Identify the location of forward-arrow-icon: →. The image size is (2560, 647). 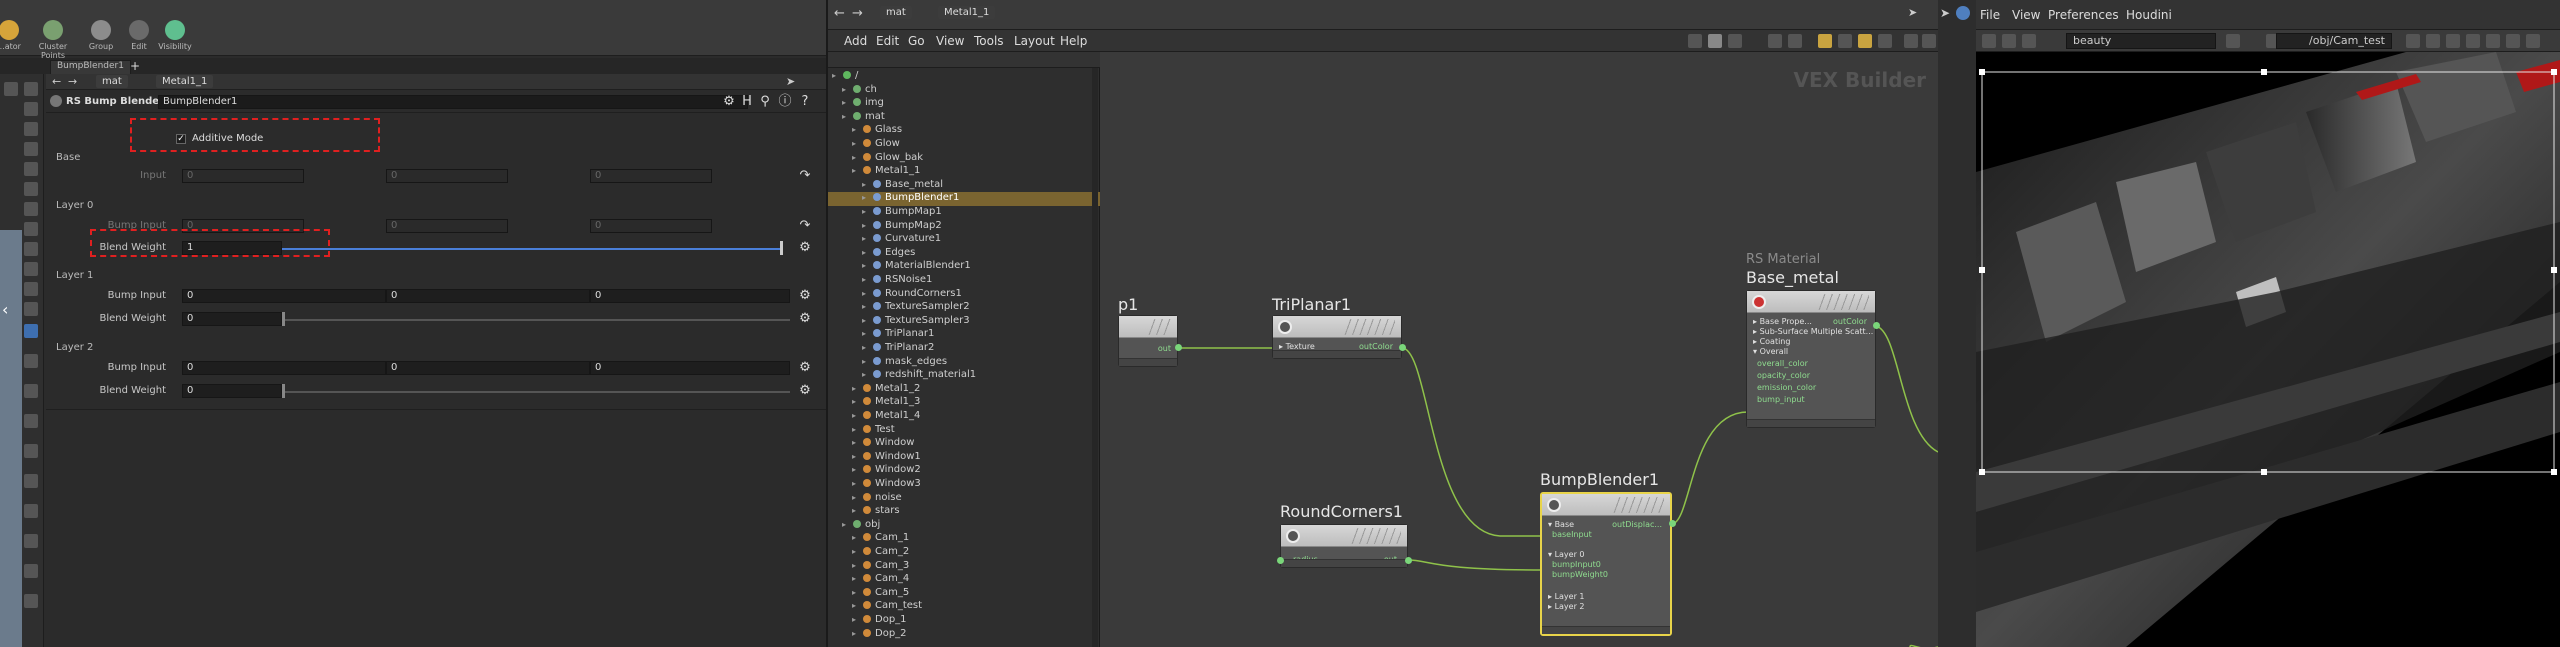
(857, 13).